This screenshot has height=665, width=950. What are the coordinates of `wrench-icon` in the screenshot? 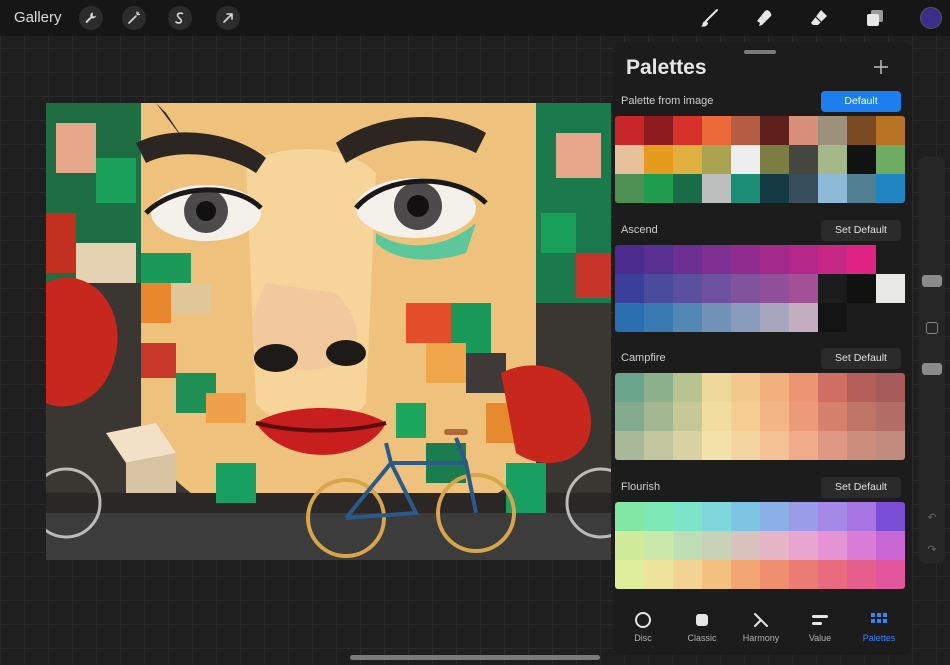 It's located at (91, 18).